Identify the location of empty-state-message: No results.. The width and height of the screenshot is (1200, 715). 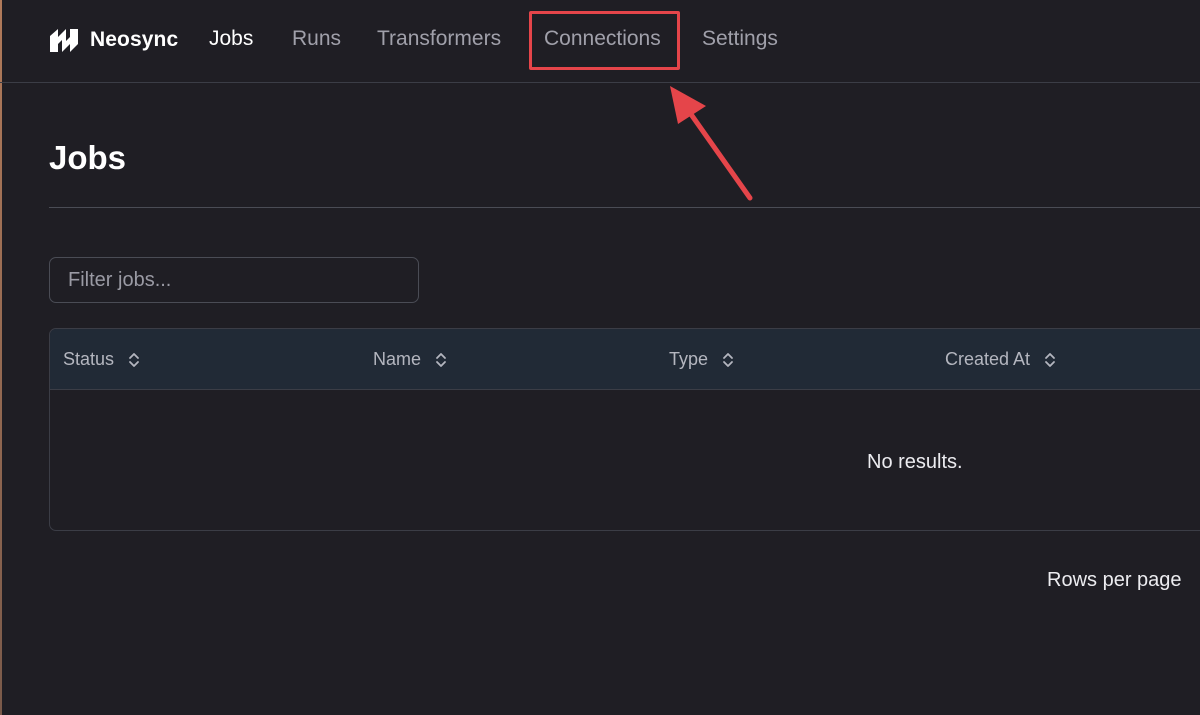
(915, 462).